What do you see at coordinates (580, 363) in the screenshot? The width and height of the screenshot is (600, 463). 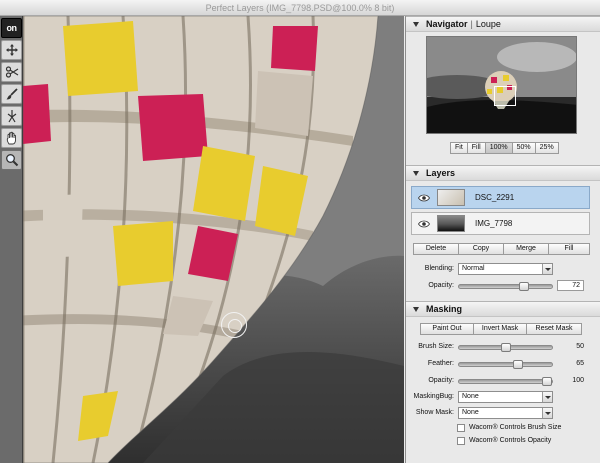 I see `feather-value: 65` at bounding box center [580, 363].